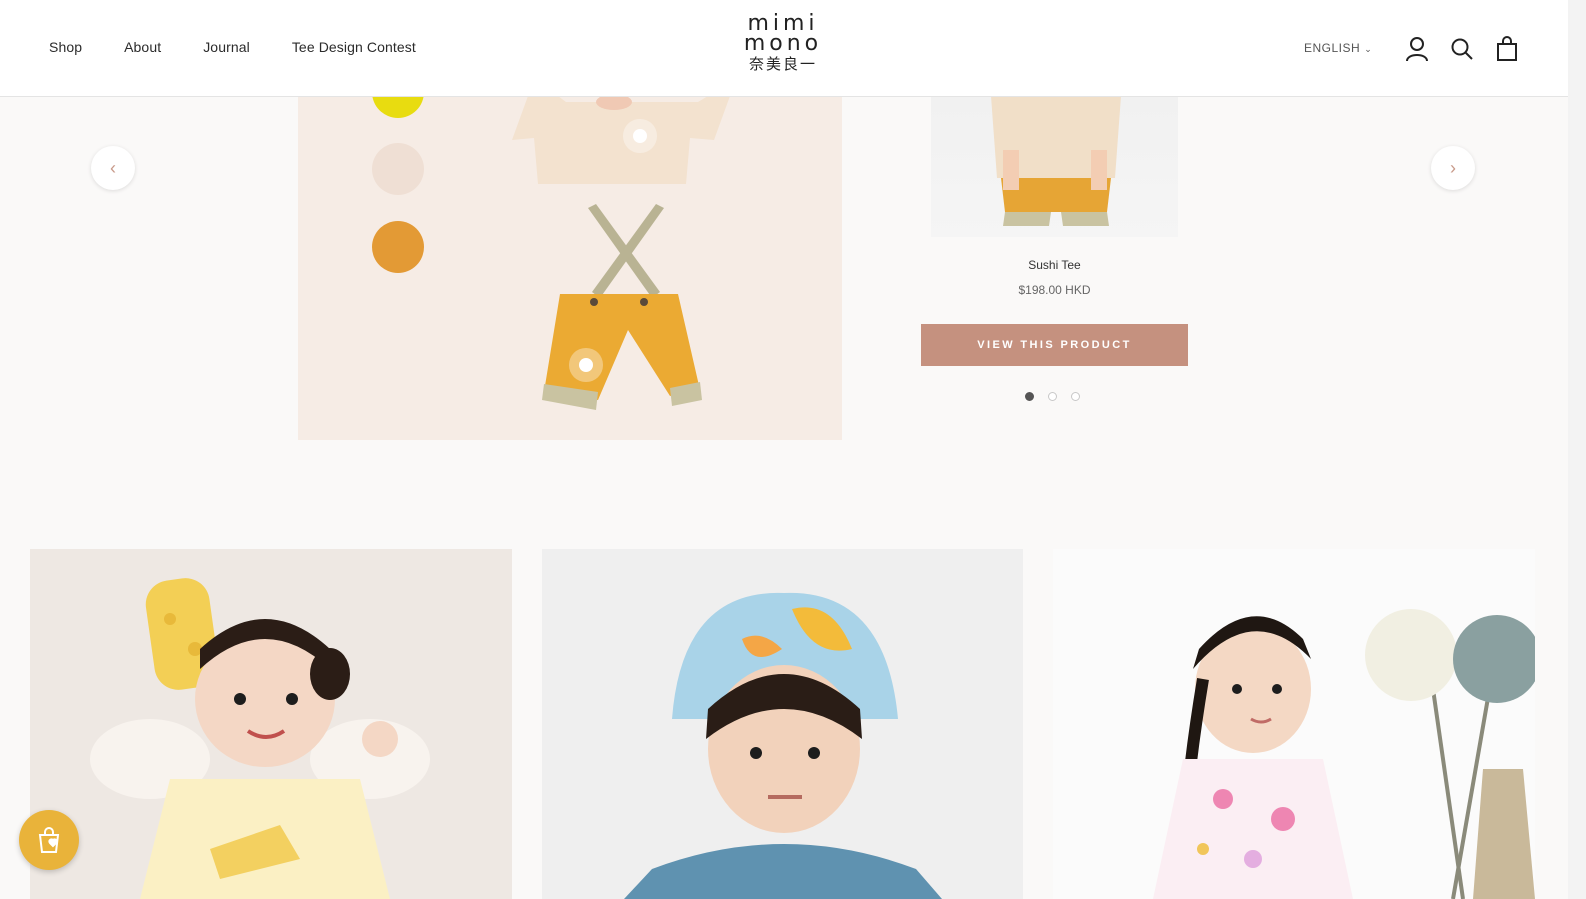 The height and width of the screenshot is (899, 1586). I want to click on nav-tee-design-contest: Tee Design Contest, so click(354, 47).